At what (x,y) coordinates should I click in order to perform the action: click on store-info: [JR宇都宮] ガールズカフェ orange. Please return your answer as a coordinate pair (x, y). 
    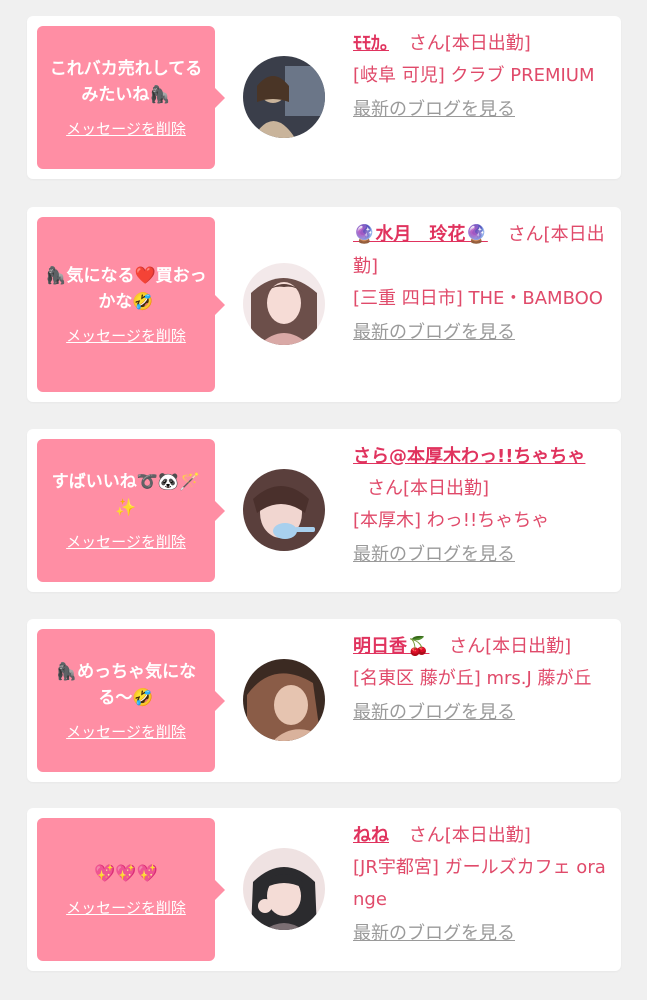
    Looking at the image, I should click on (479, 883).